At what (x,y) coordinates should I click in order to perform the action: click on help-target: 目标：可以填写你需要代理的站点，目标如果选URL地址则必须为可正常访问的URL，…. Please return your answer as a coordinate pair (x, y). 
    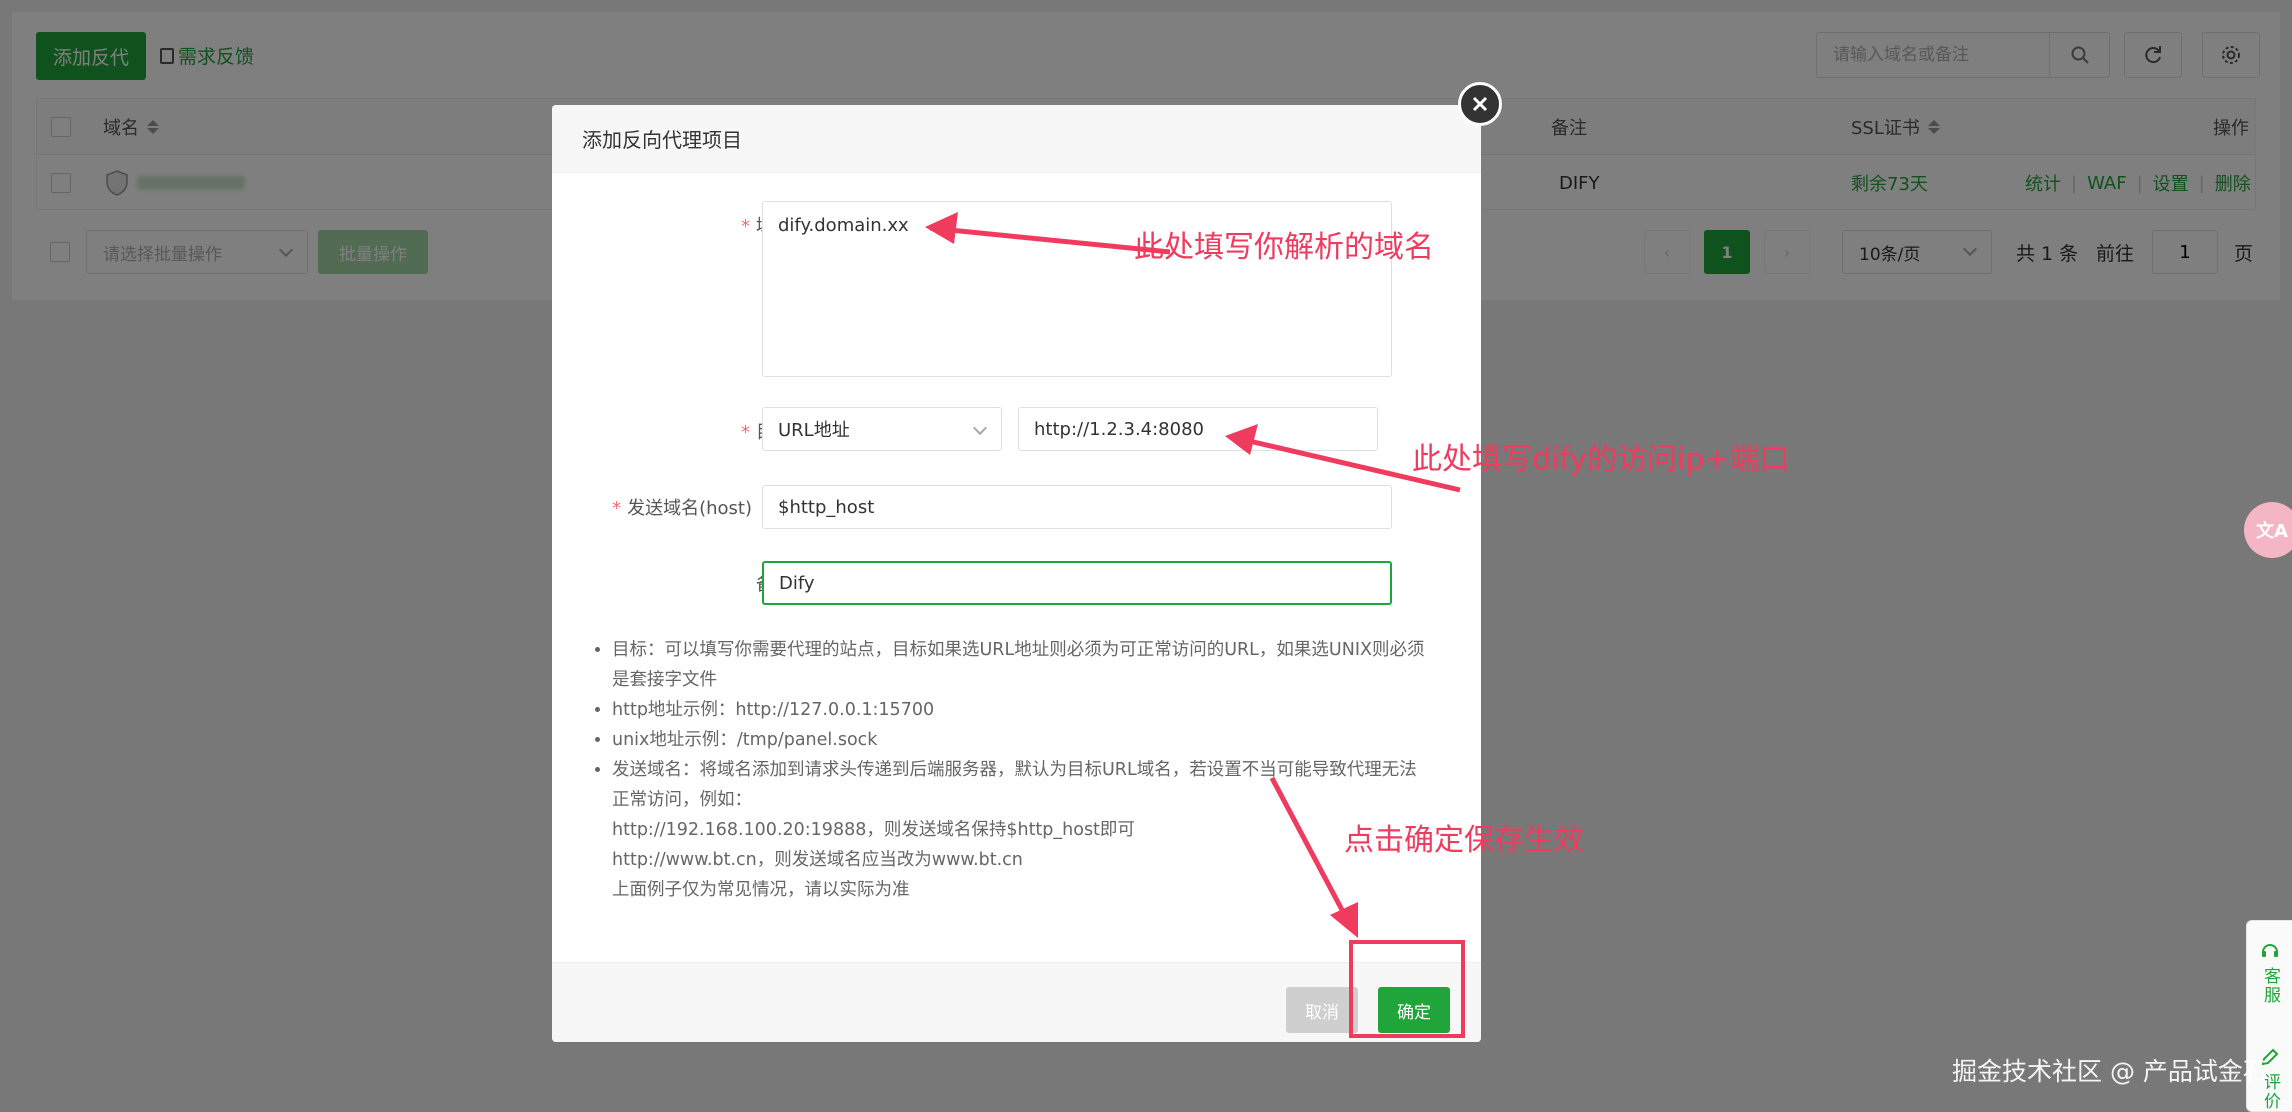
    Looking at the image, I should click on (1035, 665).